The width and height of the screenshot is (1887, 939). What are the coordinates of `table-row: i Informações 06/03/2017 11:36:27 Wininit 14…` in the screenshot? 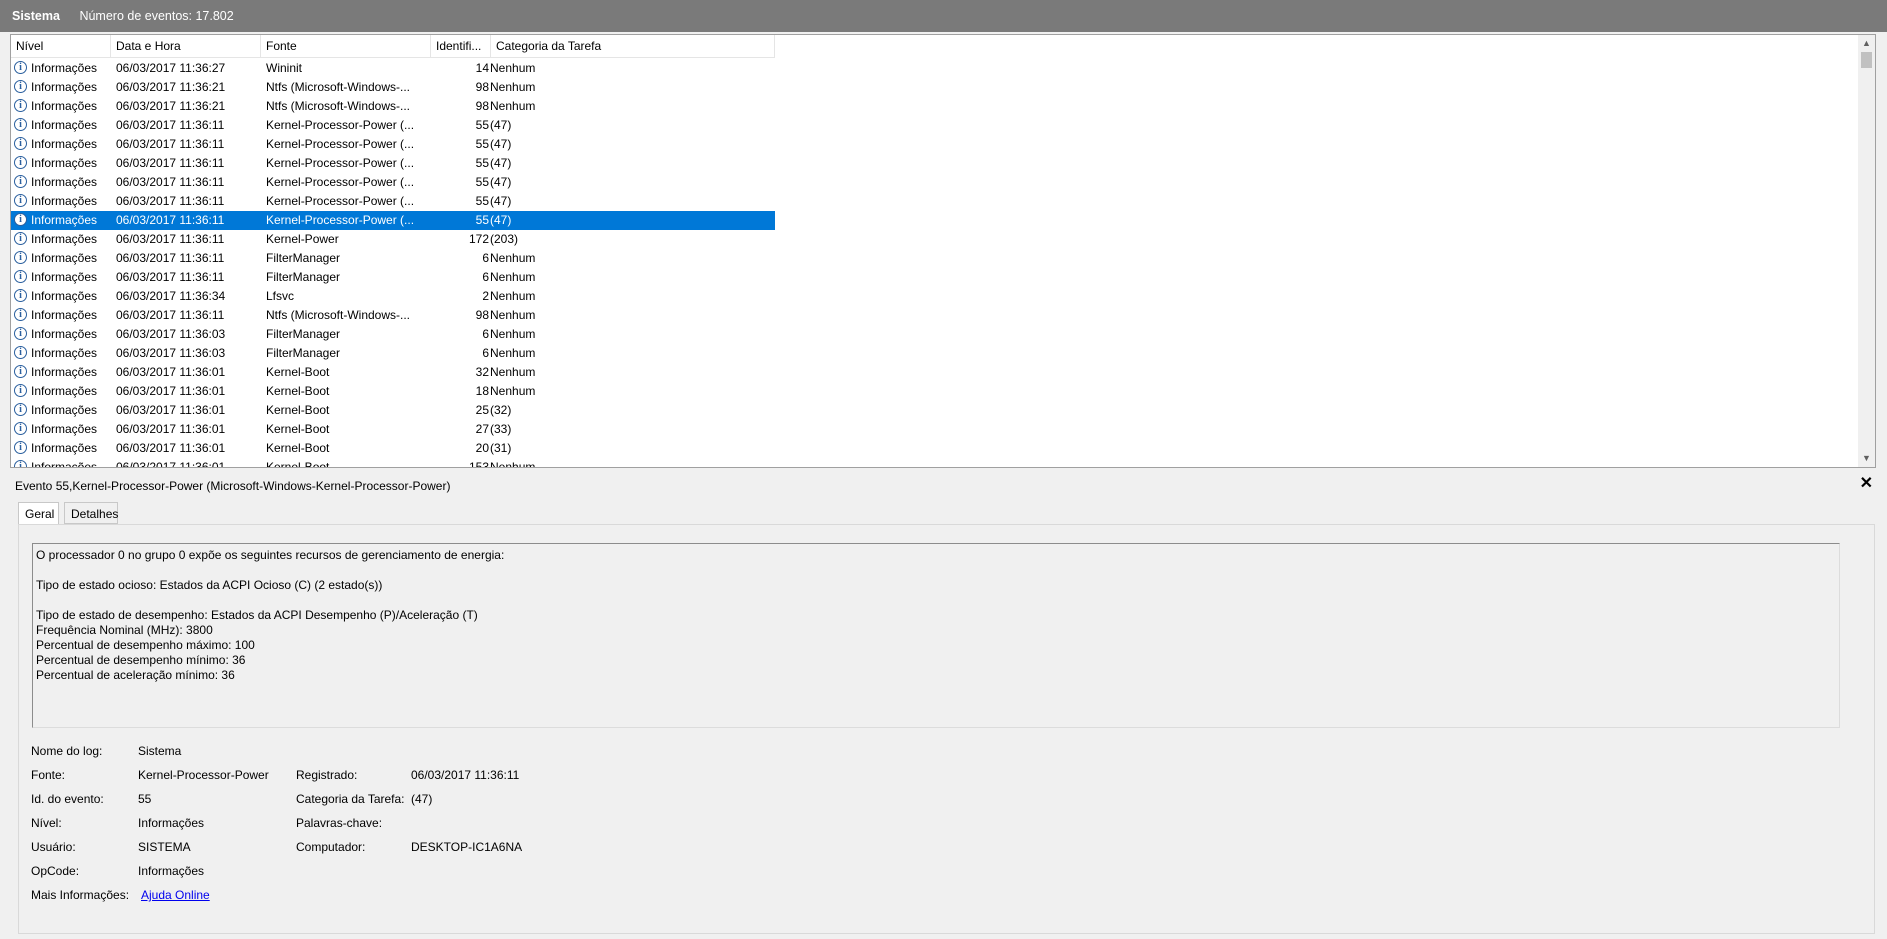 It's located at (393, 68).